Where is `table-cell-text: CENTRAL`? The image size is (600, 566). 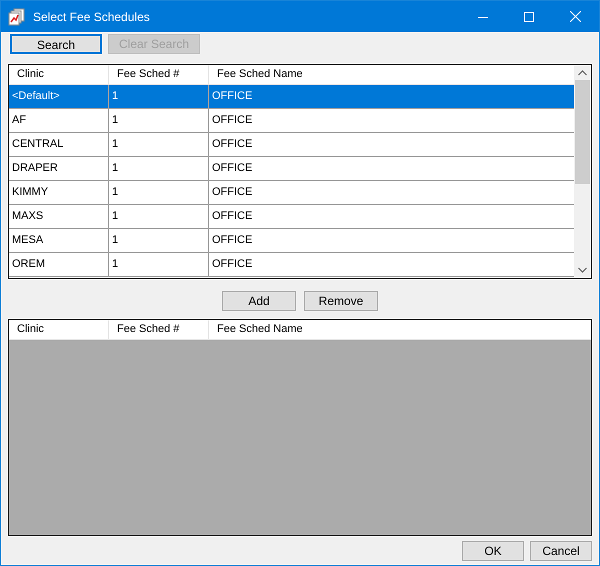
table-cell-text: CENTRAL is located at coordinates (38, 144).